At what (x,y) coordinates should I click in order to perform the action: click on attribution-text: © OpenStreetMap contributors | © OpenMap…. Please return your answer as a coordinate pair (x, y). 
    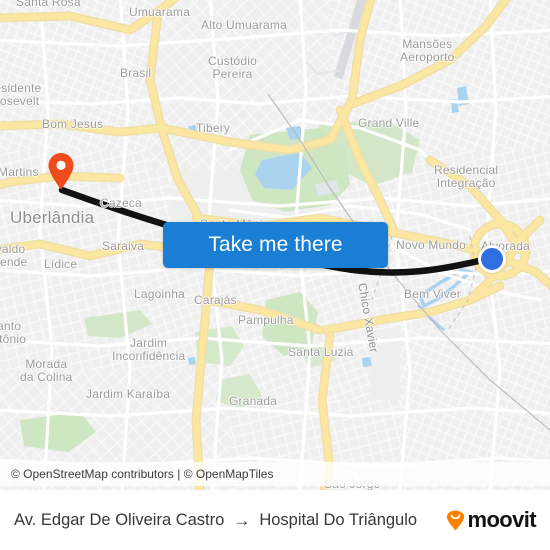
    Looking at the image, I should click on (142, 474).